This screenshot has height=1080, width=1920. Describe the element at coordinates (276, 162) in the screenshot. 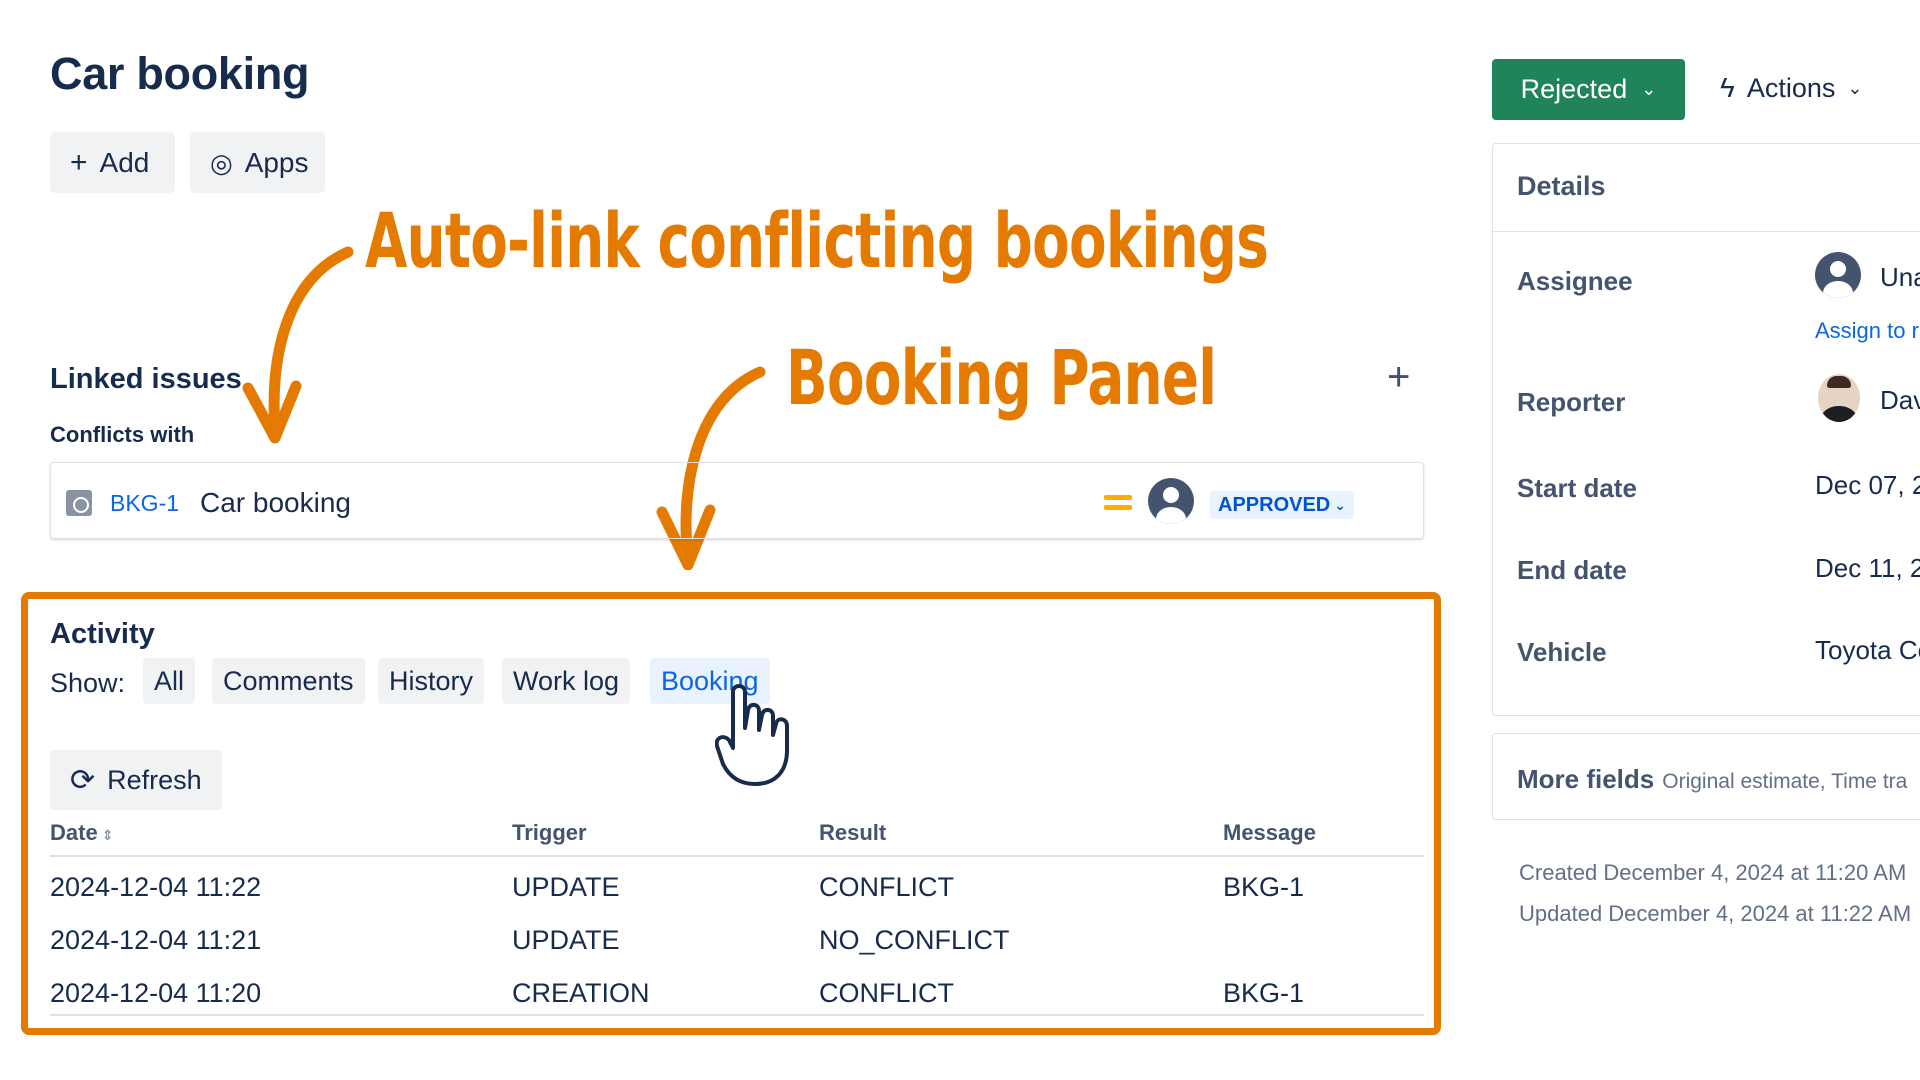

I see `apps-button-label: Apps` at that location.